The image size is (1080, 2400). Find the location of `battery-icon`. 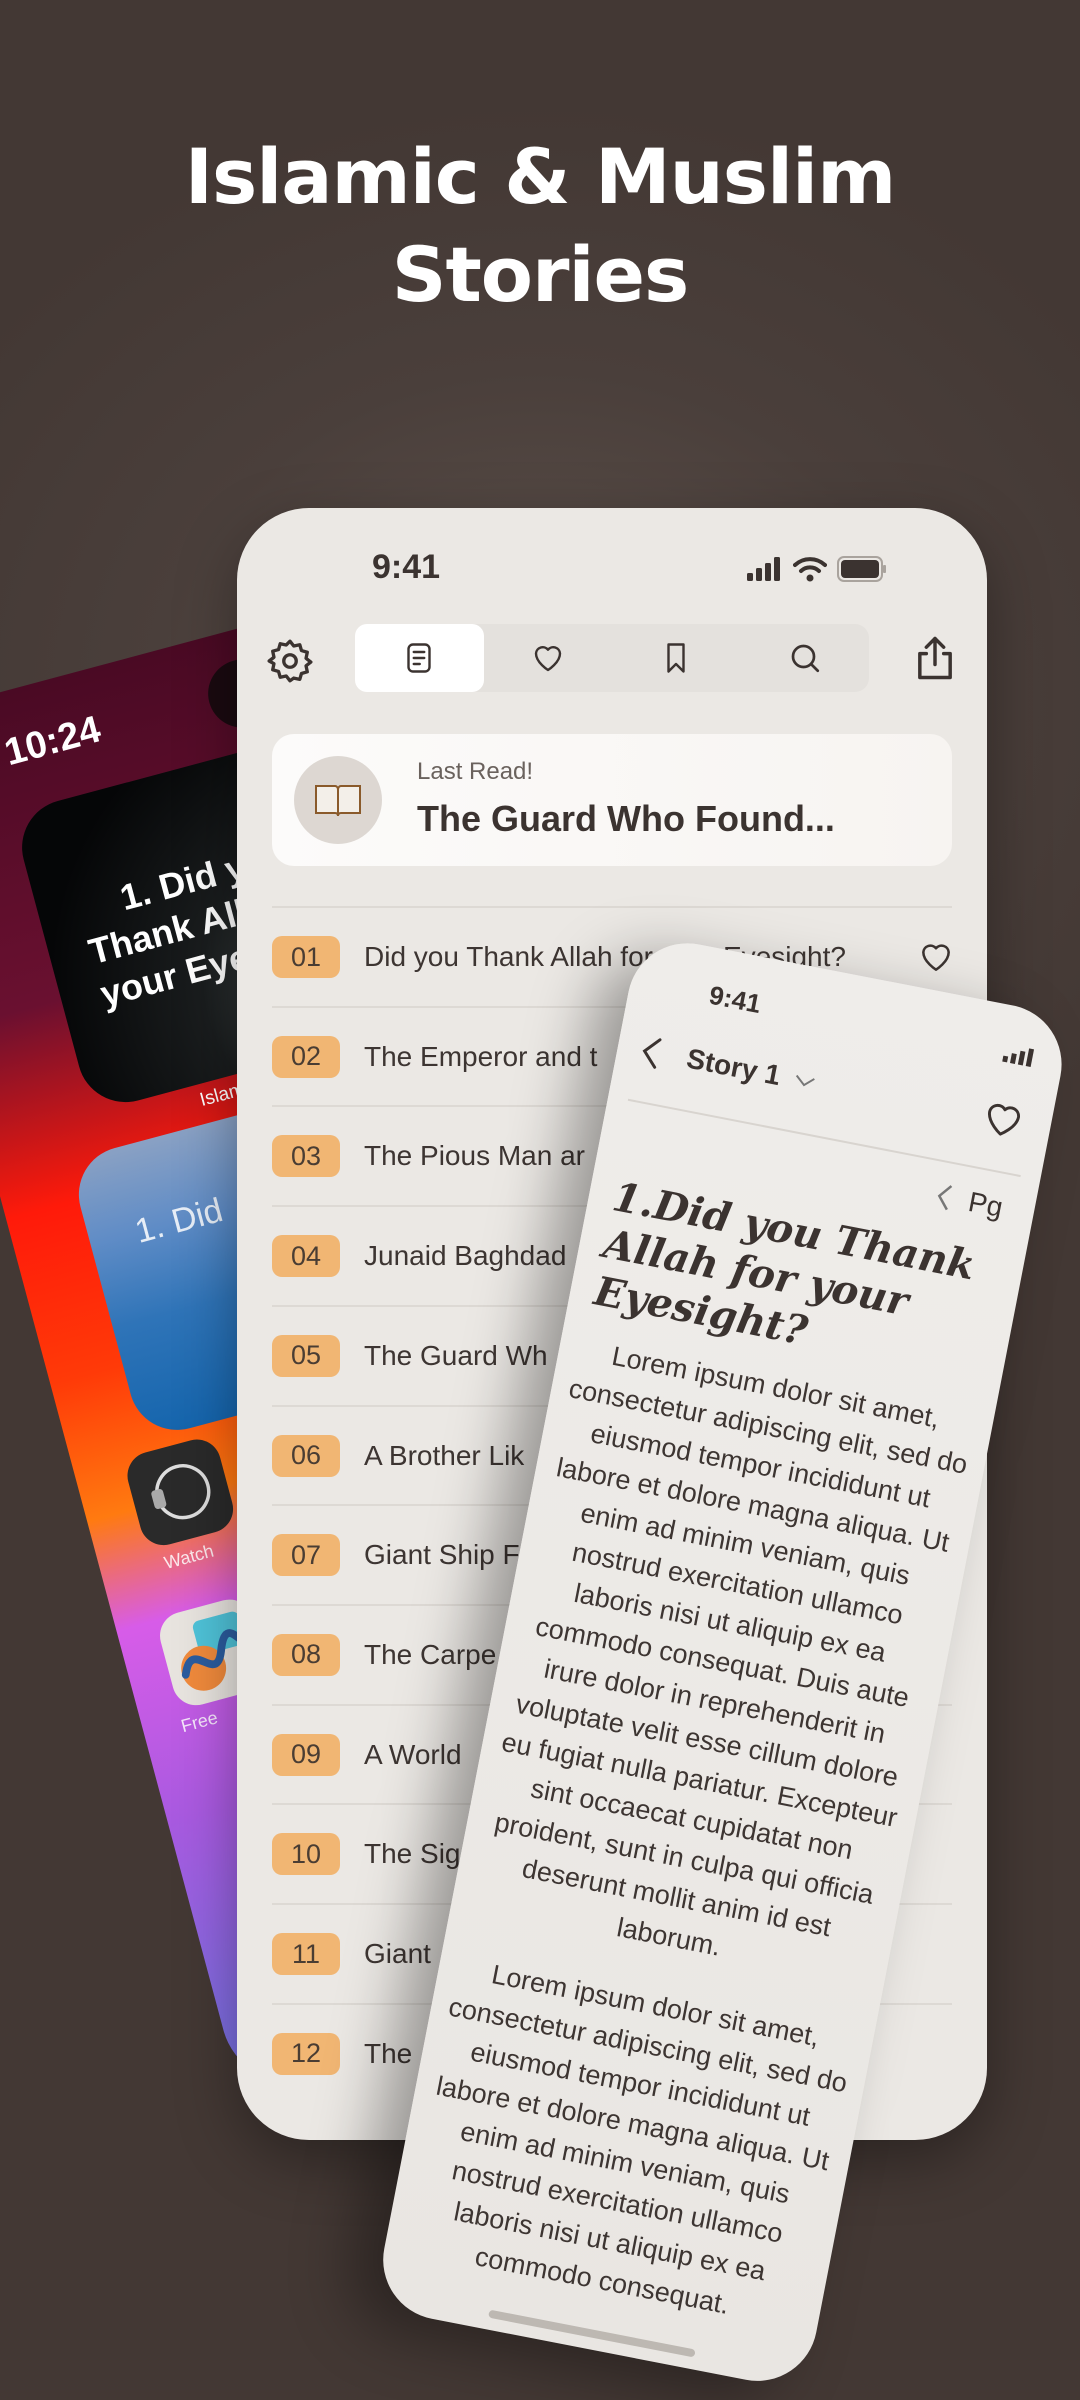

battery-icon is located at coordinates (861, 569).